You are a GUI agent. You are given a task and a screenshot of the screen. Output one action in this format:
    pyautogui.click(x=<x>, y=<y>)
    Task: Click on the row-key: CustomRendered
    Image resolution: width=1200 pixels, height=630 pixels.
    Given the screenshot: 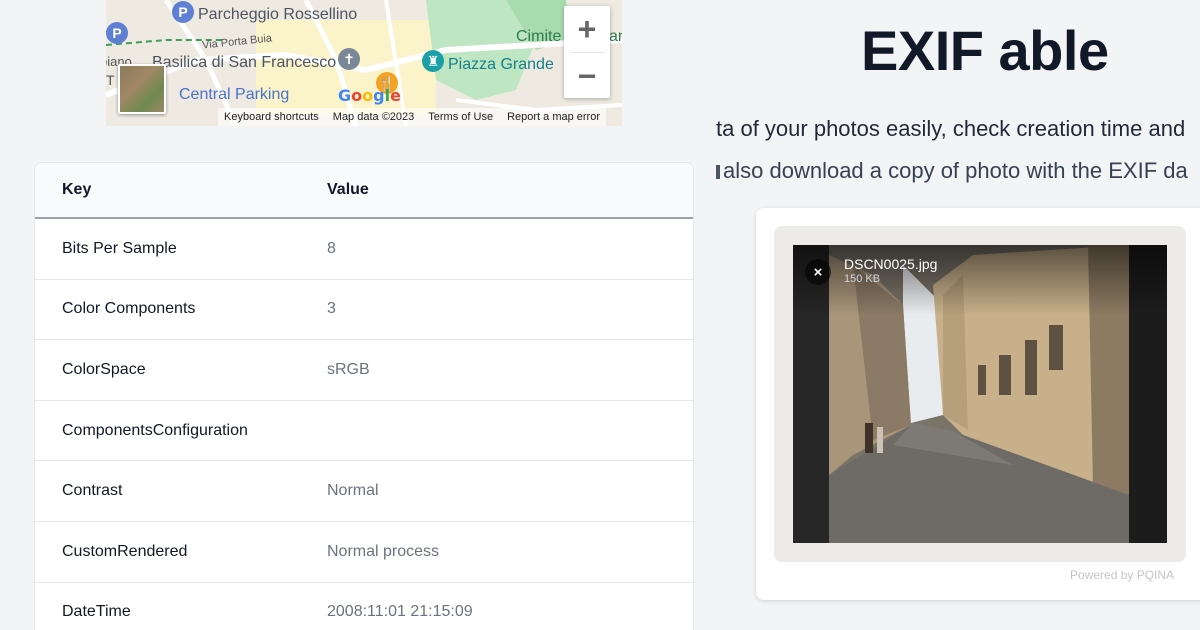 What is the action you would take?
    pyautogui.click(x=125, y=551)
    